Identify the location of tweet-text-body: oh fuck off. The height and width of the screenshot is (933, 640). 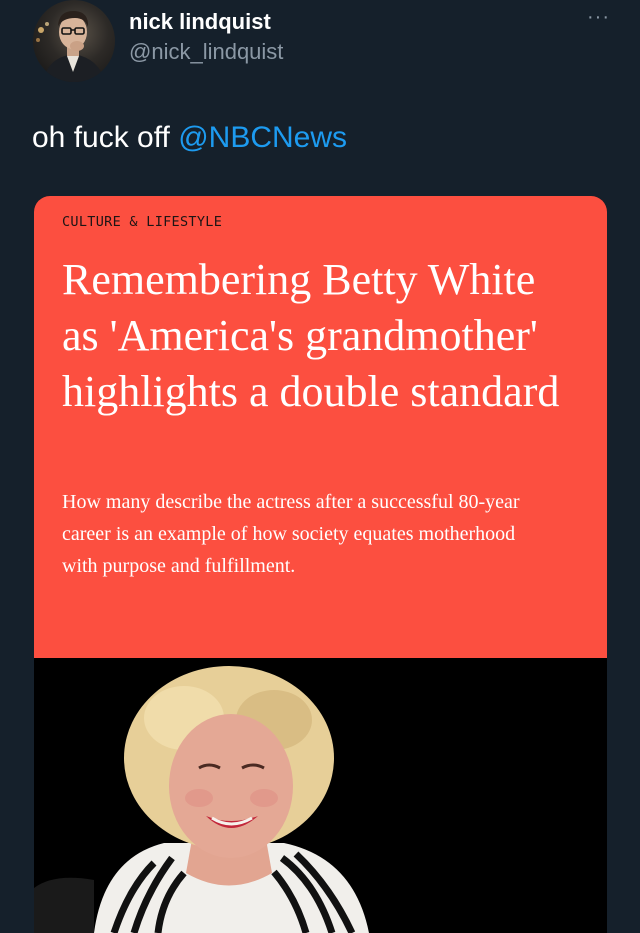
(105, 137).